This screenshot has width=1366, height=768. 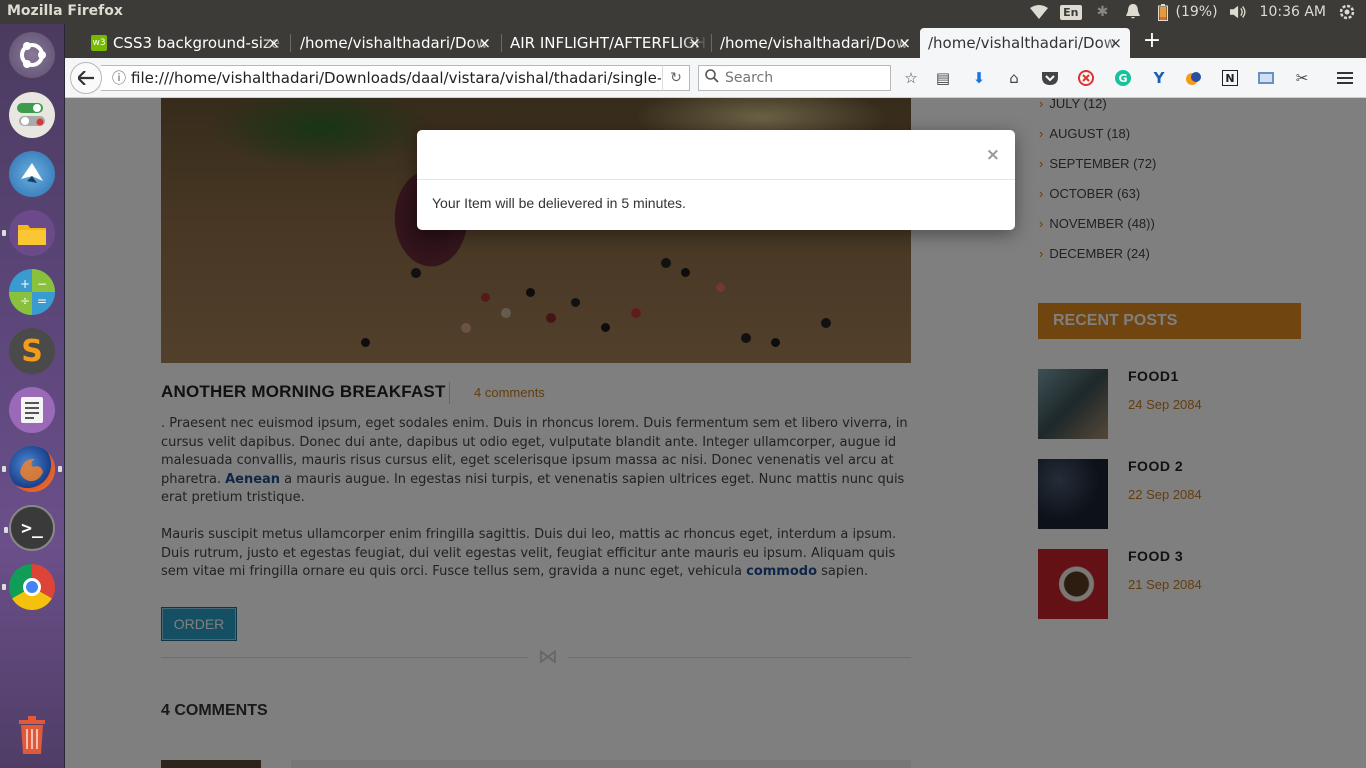 I want to click on tab-home-folder-1: /home/vishalthadari/Dow ×, so click(x=395, y=43).